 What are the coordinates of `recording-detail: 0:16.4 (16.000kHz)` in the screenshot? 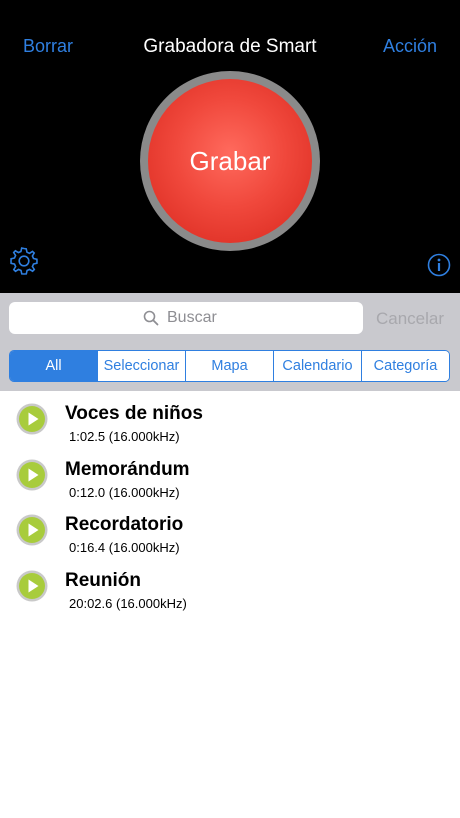 It's located at (124, 547).